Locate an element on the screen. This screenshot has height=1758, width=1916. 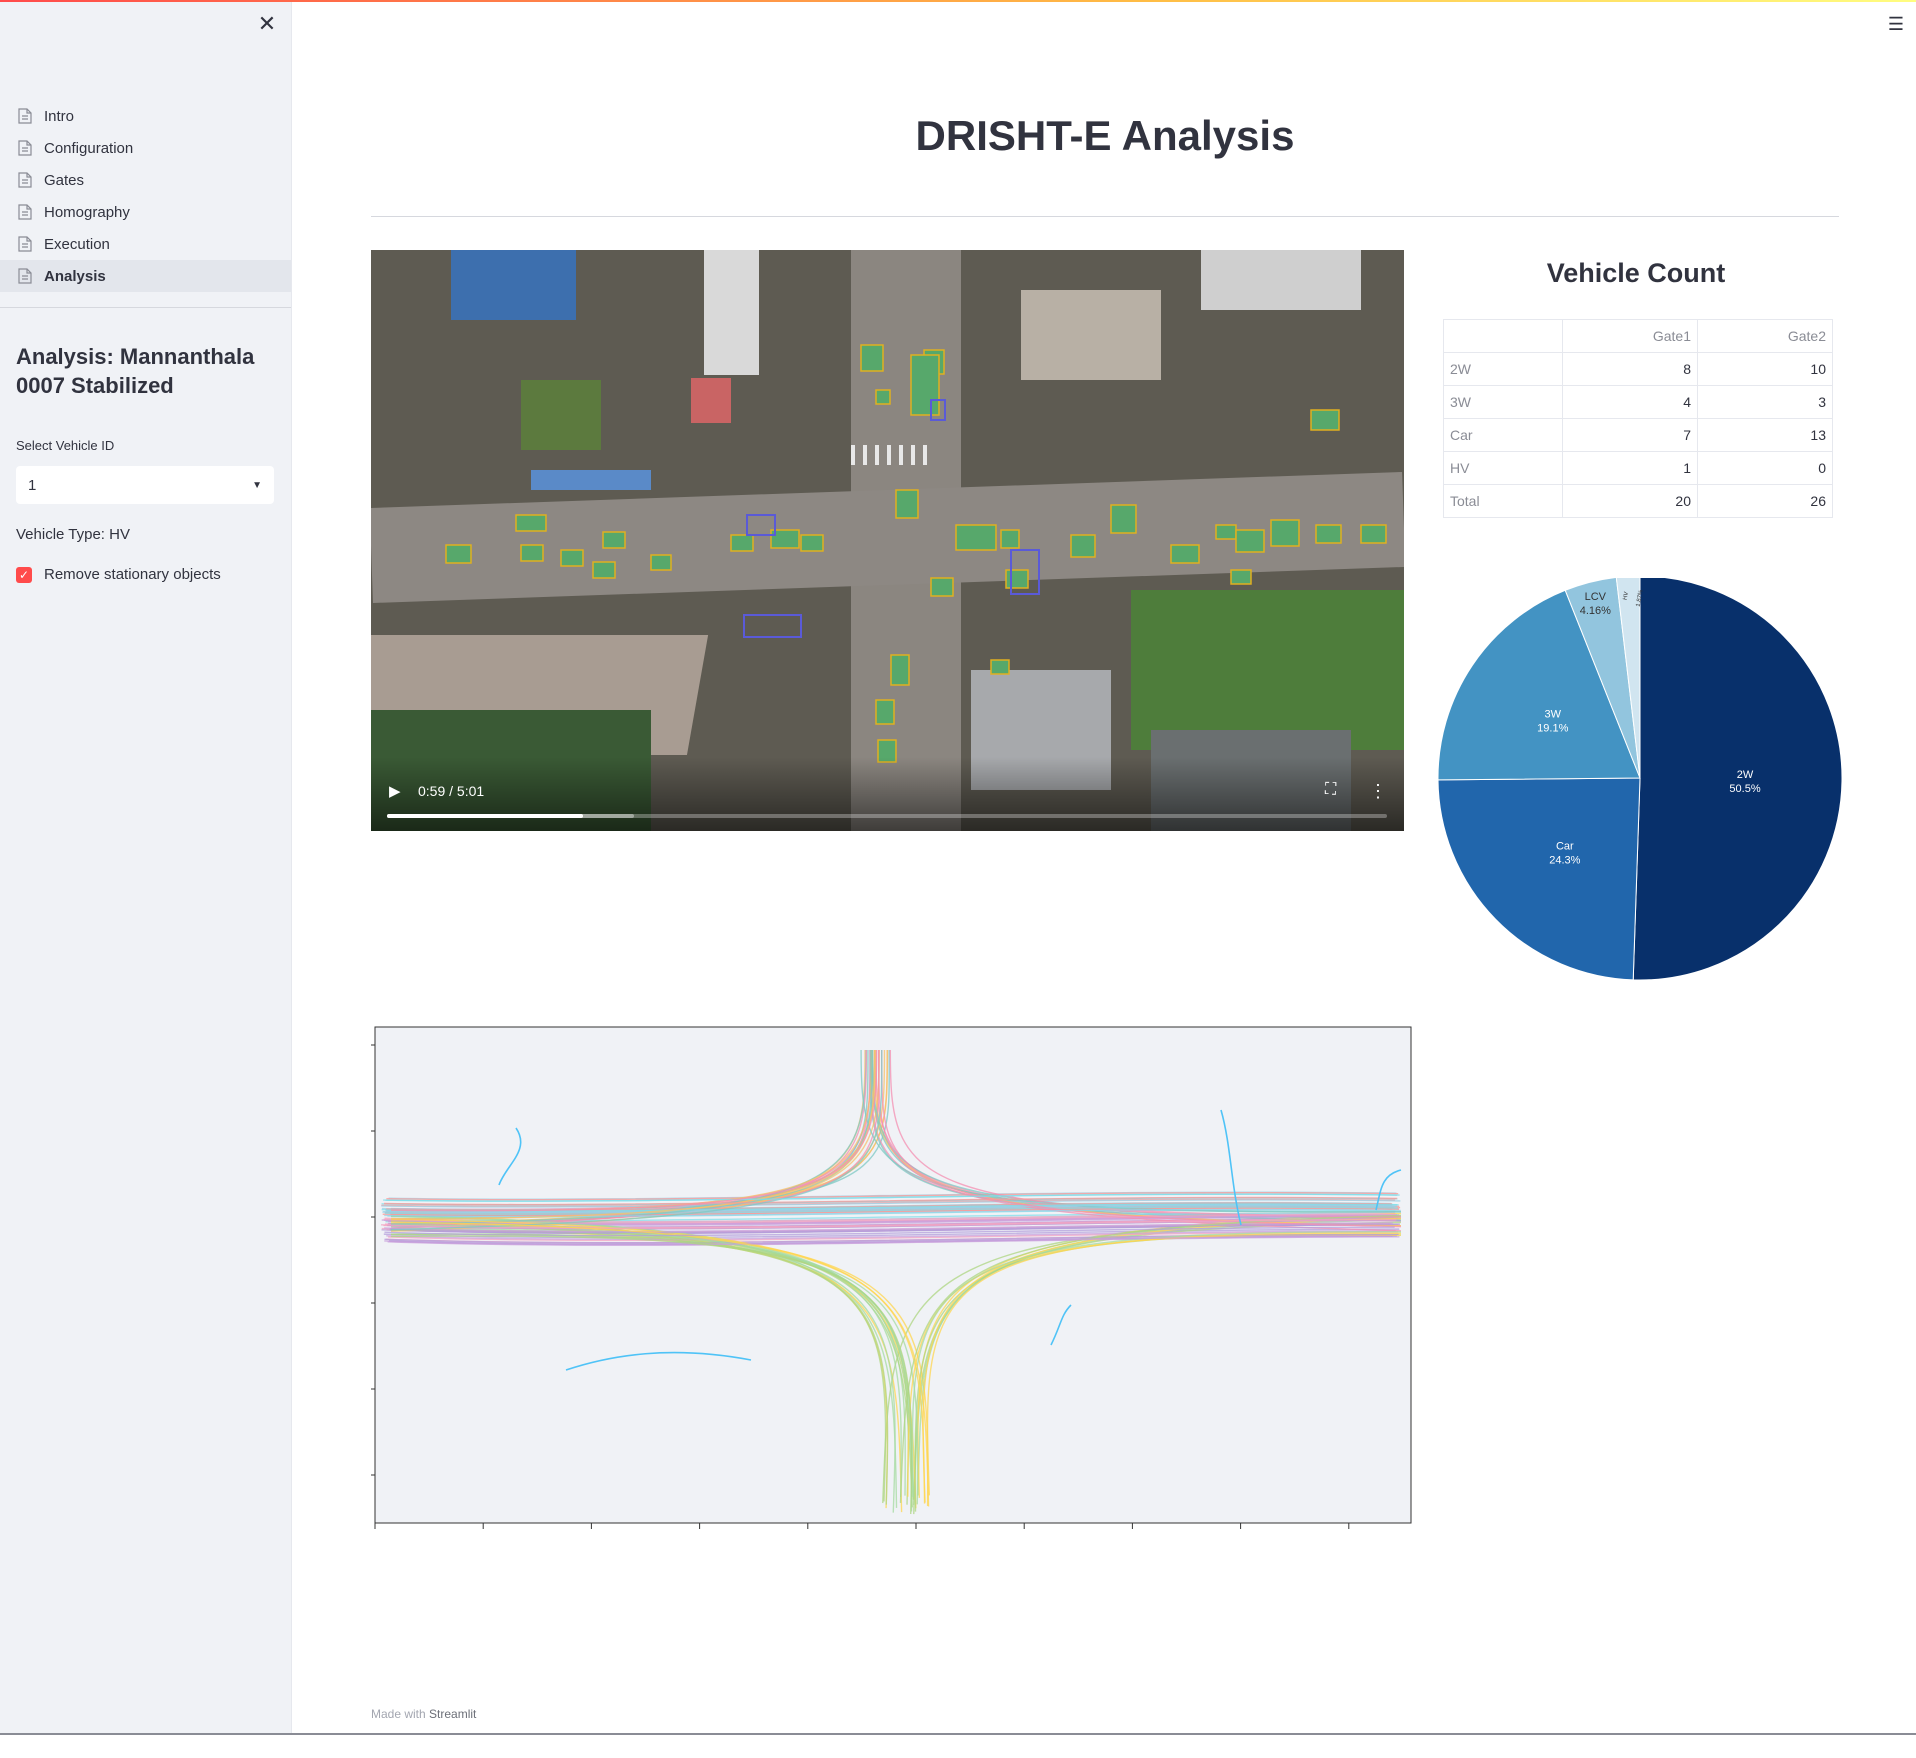
gate1-value: 8 is located at coordinates (1630, 369).